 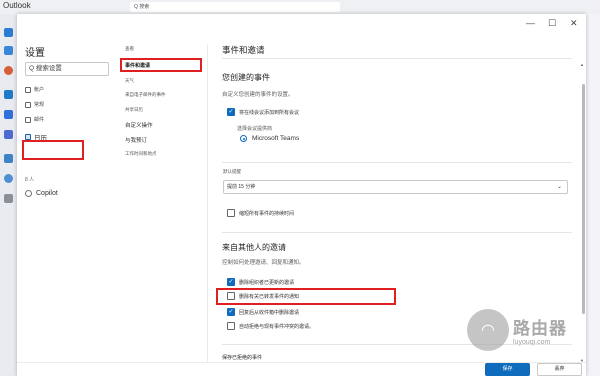 I want to click on subnav-work-hours: 工作时间和地点, so click(x=141, y=154).